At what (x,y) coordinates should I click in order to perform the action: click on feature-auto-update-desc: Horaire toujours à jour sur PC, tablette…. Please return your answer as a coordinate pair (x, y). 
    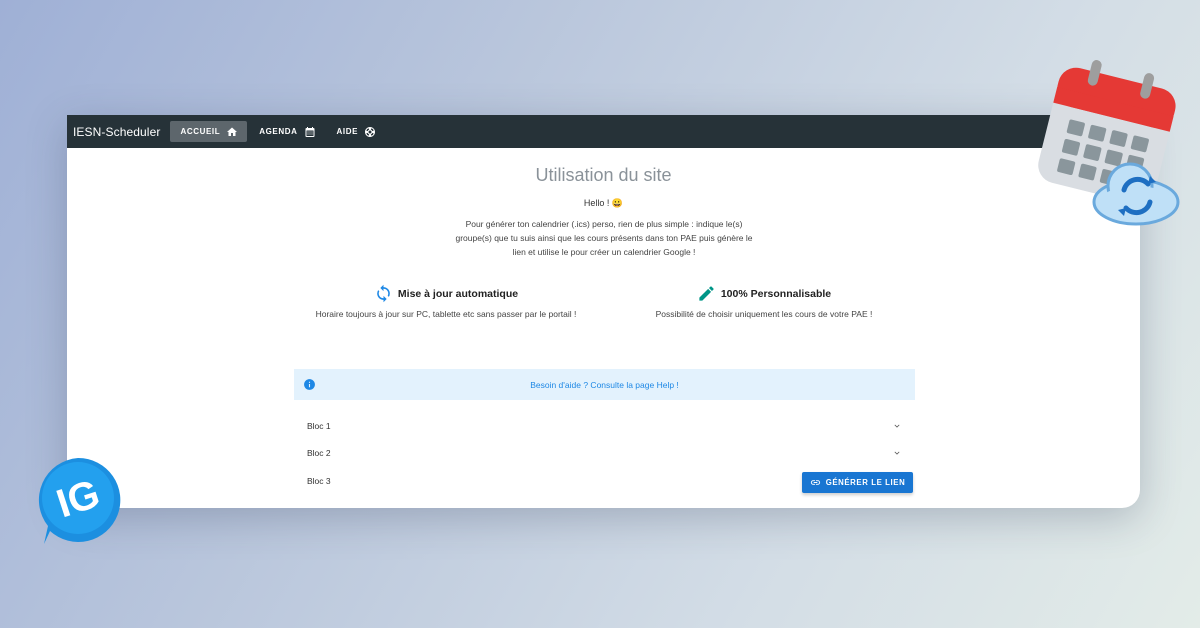
    Looking at the image, I should click on (446, 314).